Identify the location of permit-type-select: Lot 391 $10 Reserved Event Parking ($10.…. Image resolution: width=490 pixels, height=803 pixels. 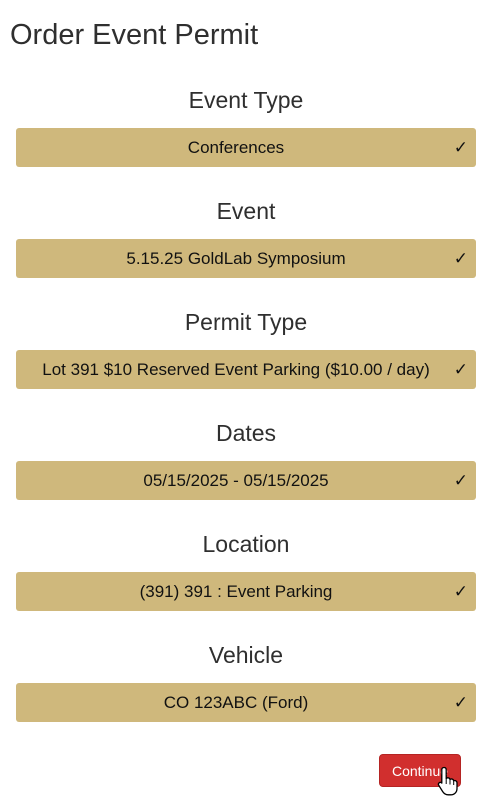
(246, 369).